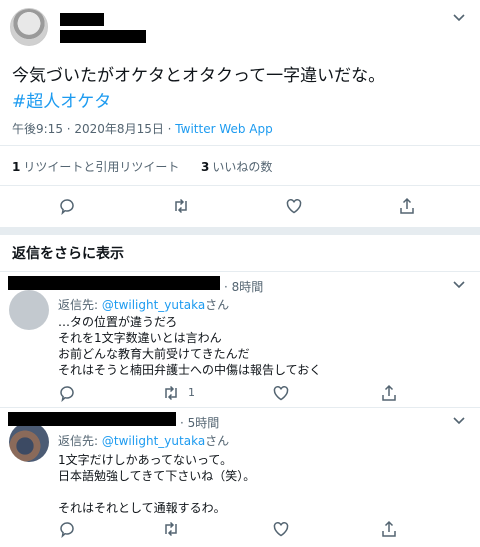  I want to click on reply-time: · 8時間, so click(243, 286).